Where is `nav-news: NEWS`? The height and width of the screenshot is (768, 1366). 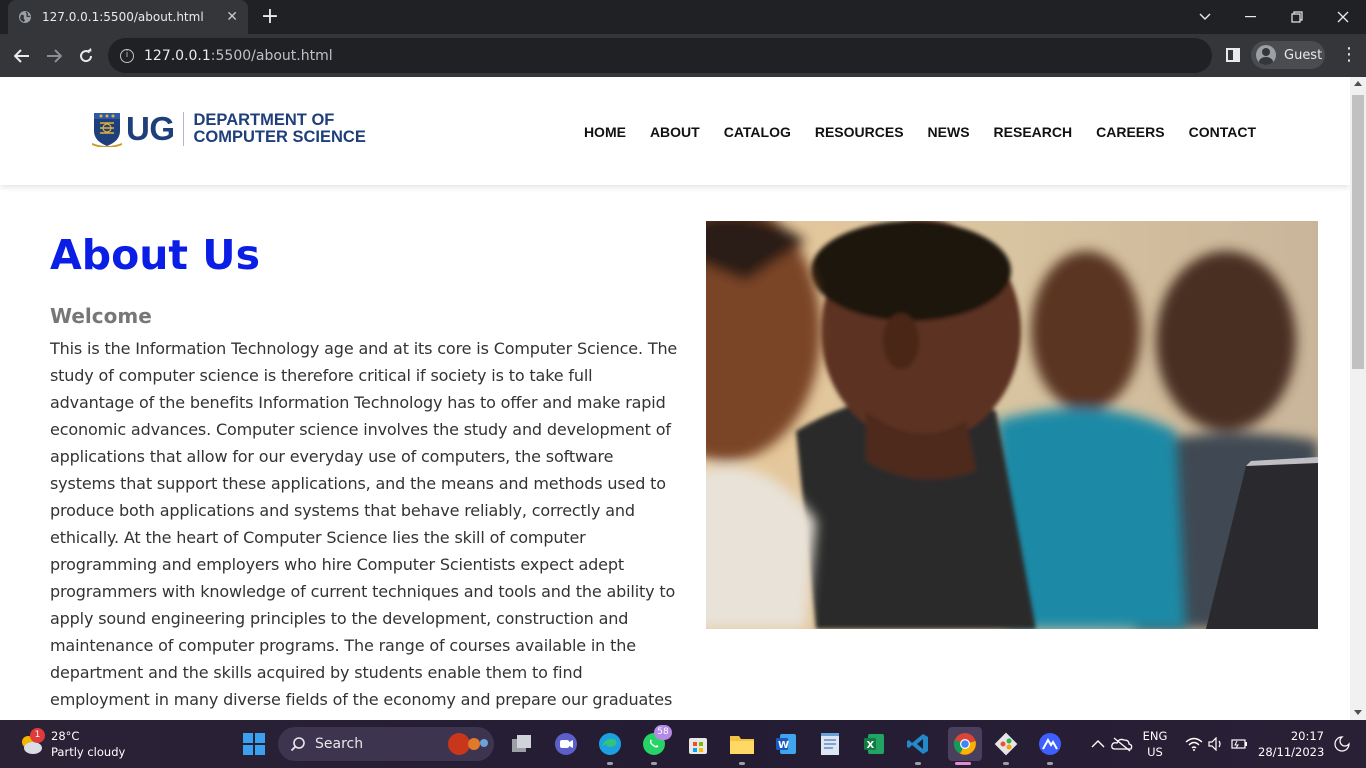 nav-news: NEWS is located at coordinates (949, 132).